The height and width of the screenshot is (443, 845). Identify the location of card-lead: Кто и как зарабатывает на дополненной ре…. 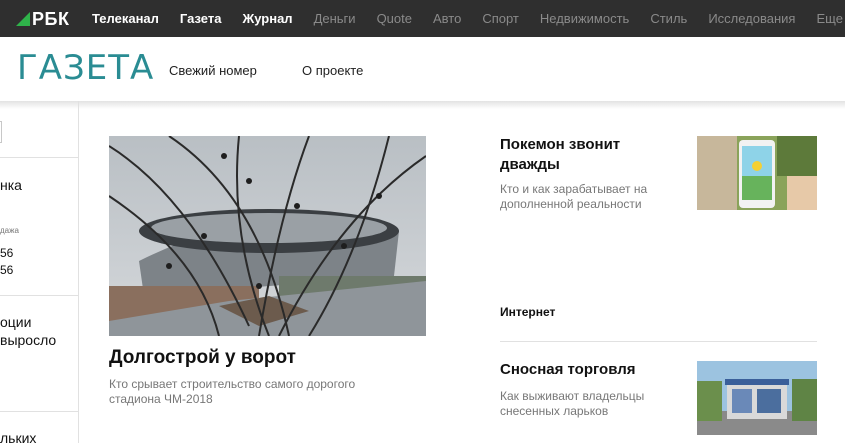
(574, 196).